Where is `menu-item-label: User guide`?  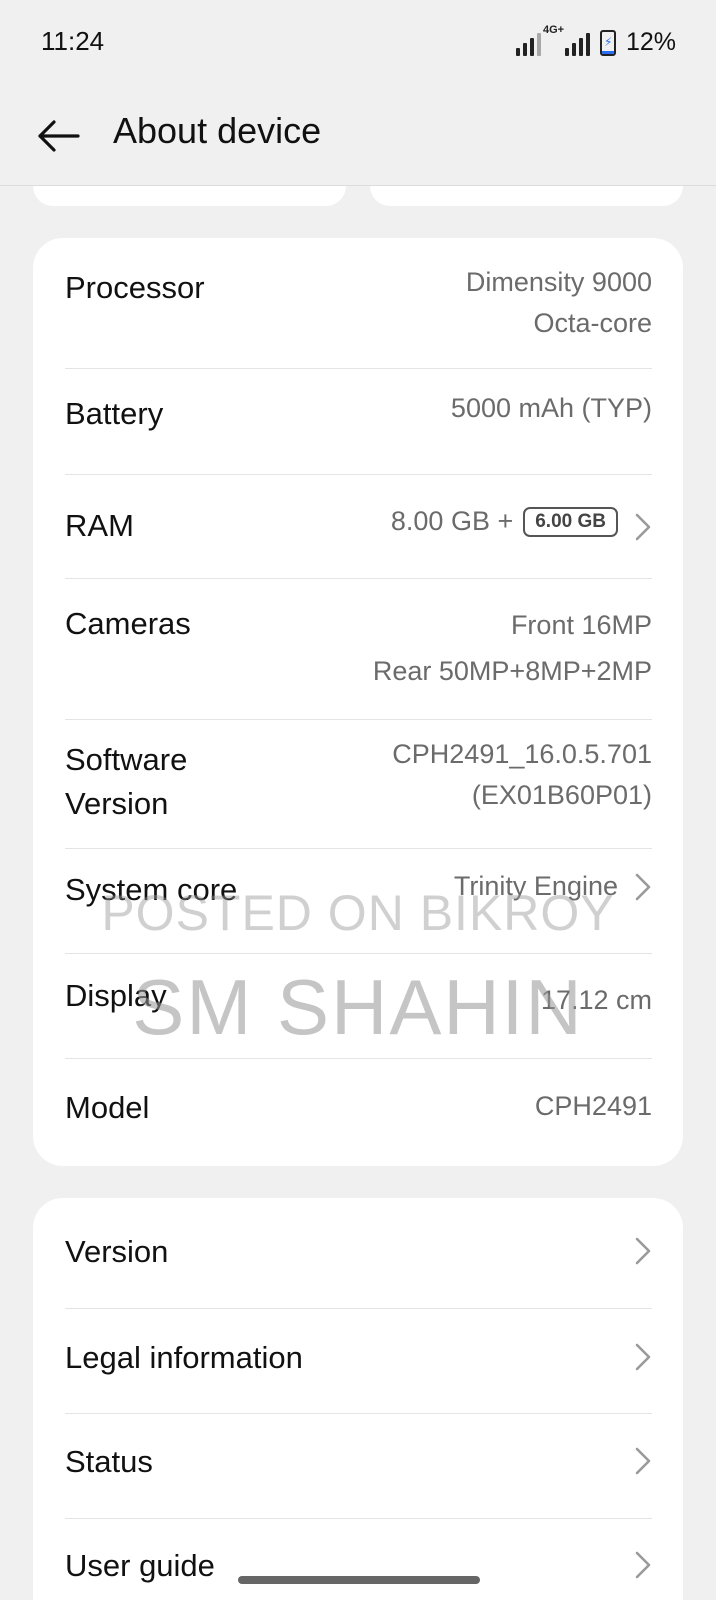 menu-item-label: User guide is located at coordinates (140, 1565).